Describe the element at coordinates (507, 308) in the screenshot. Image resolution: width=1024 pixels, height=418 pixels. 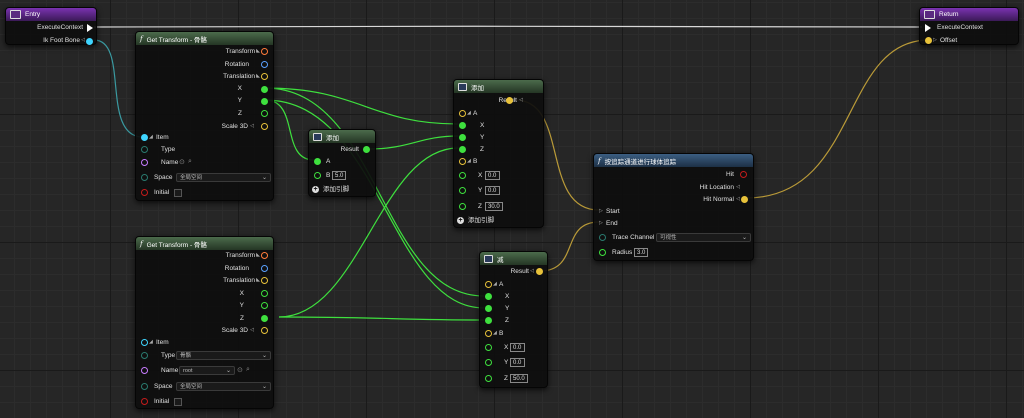
I see `ay-label: Y` at that location.